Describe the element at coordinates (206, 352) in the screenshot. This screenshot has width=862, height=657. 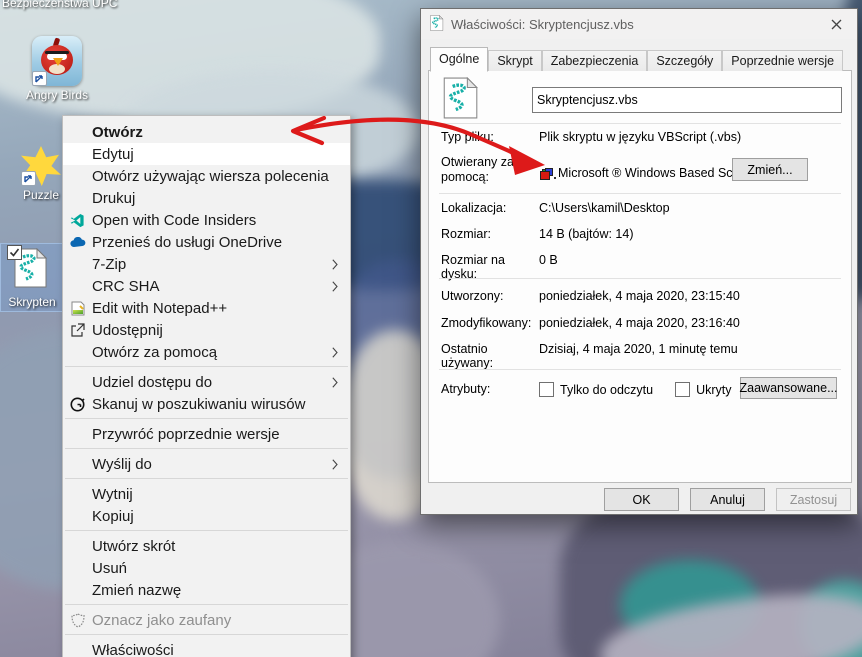
I see `menu-item-otworz-za-pomoca: Otwórz za pomocą` at that location.